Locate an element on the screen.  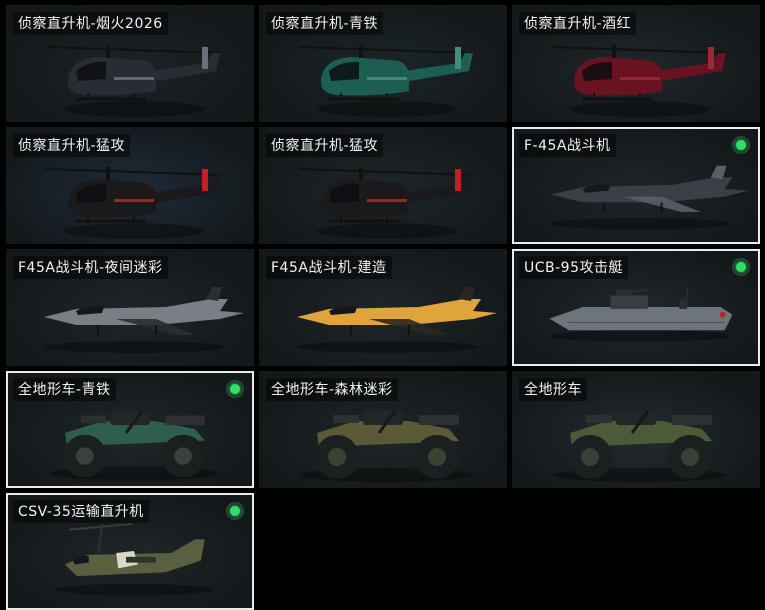
vehicle-name: F-45A战斗机 is located at coordinates (567, 145).